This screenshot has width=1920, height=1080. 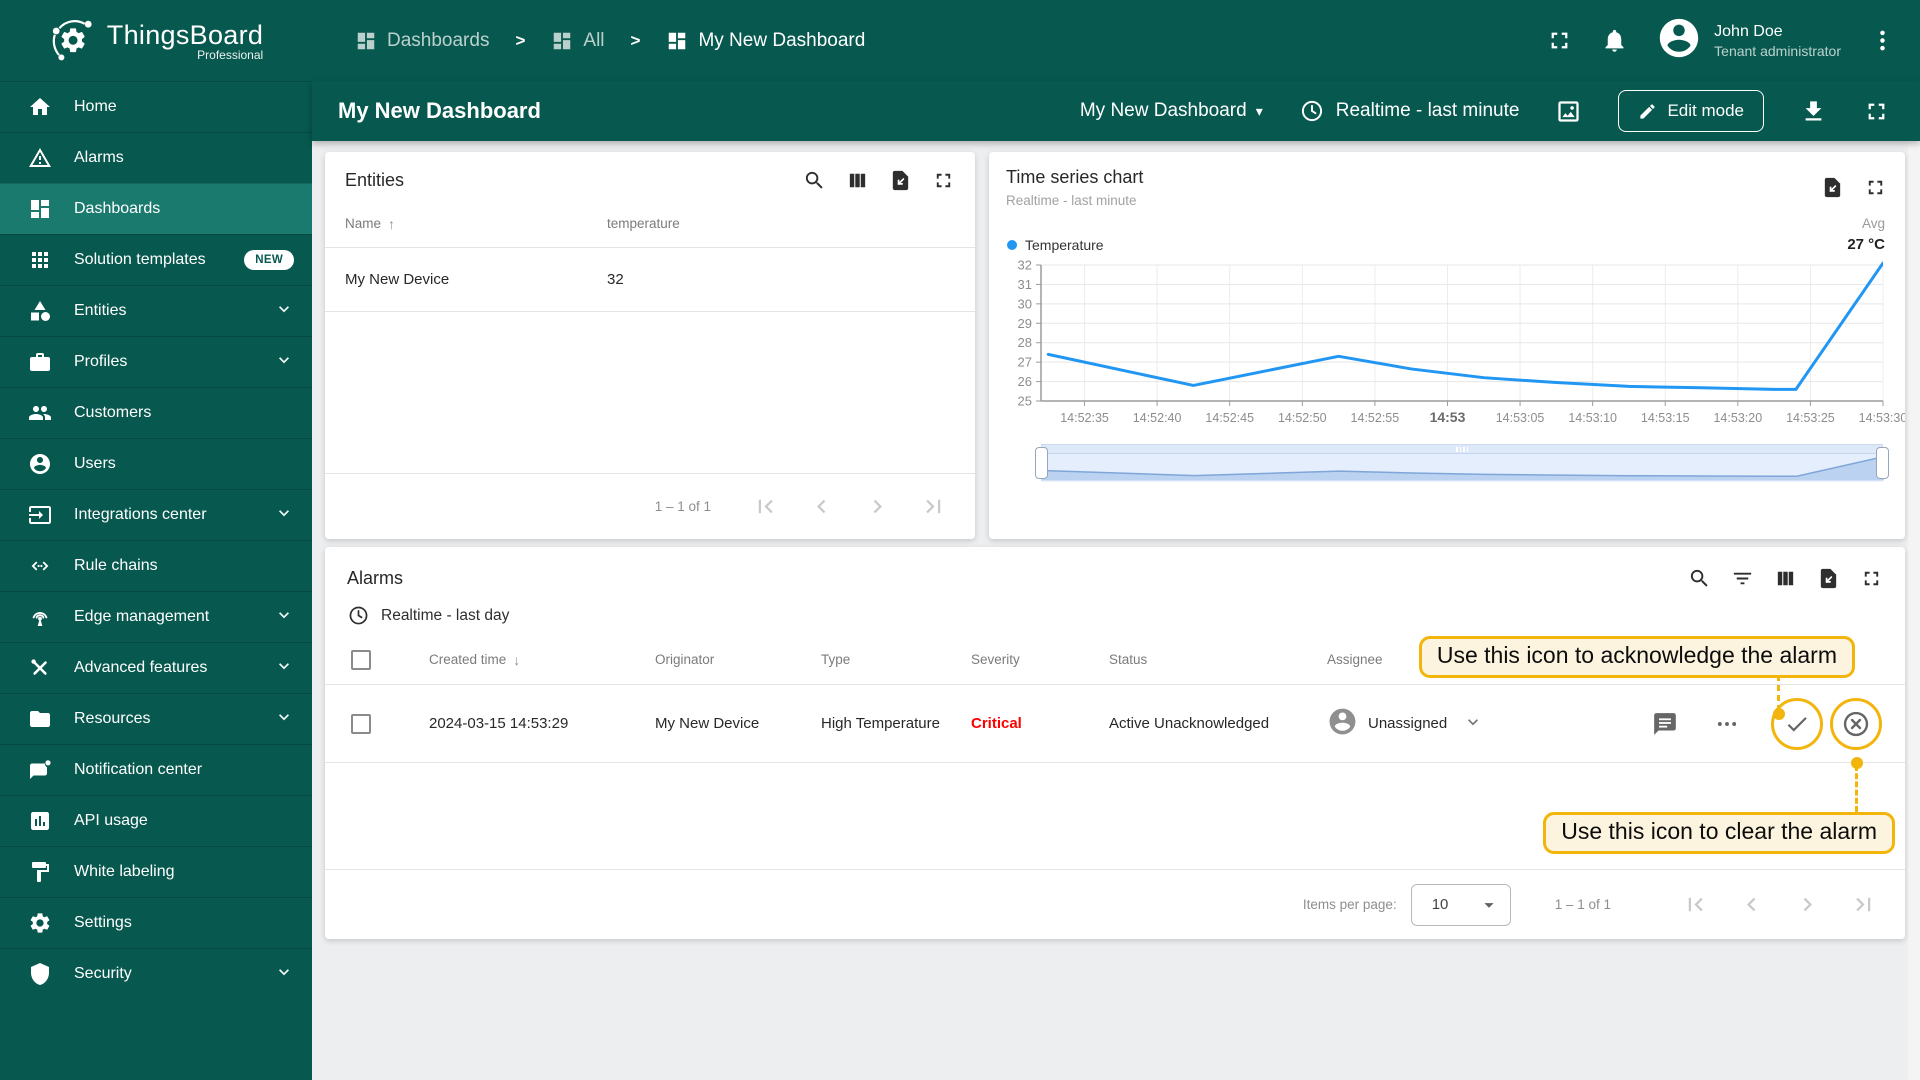 What do you see at coordinates (156, 514) in the screenshot?
I see `sidebar-item-integrations-center: Integrations center` at bounding box center [156, 514].